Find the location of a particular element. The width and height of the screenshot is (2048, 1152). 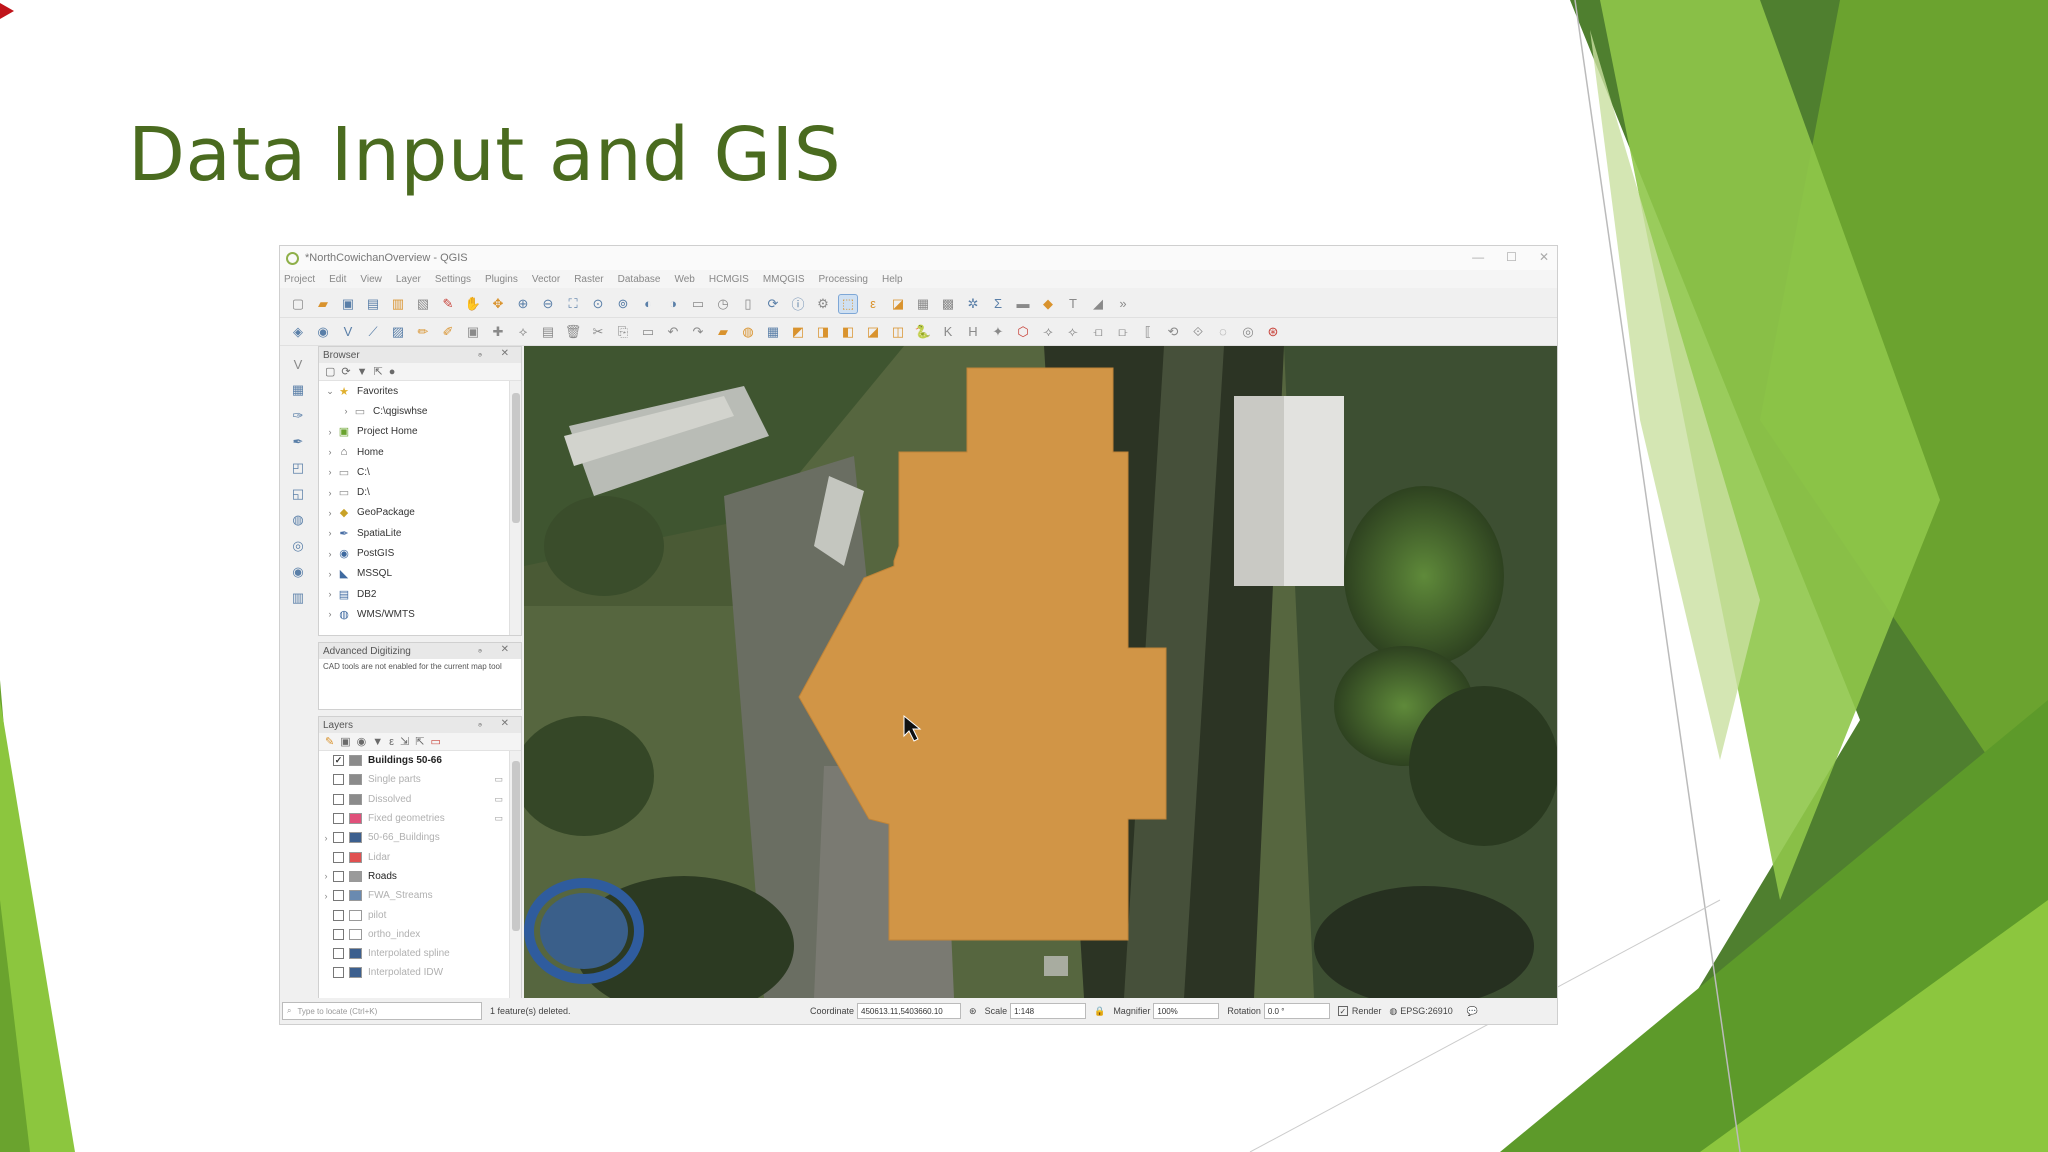

plugin-icon: ✦ is located at coordinates (998, 332).